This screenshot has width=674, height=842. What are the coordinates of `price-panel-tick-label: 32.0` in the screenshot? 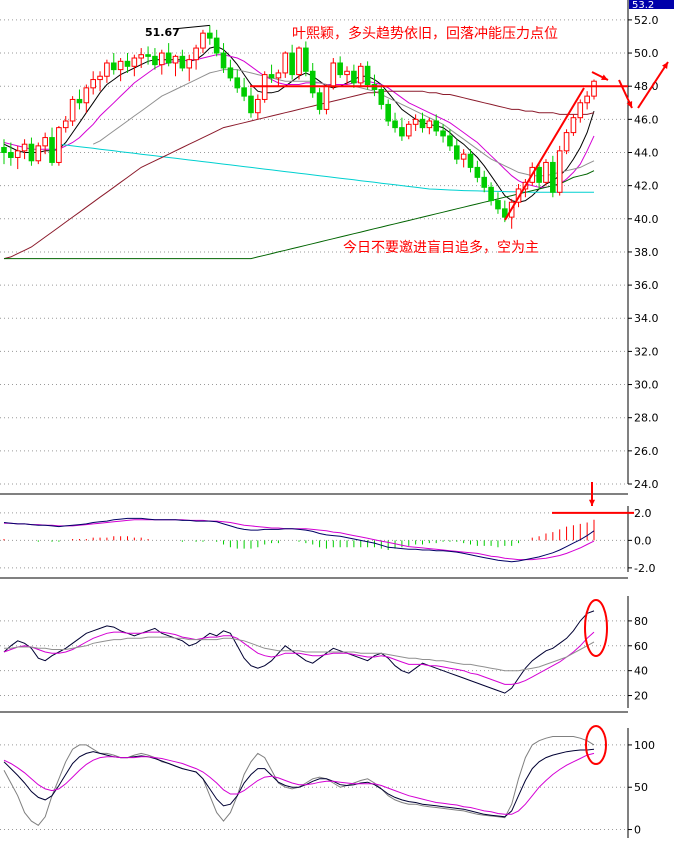 It's located at (646, 351).